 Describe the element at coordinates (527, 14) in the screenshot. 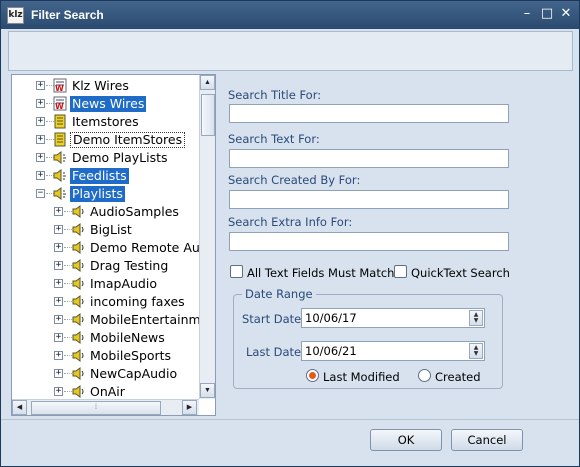

I see `minimize-button: –` at that location.